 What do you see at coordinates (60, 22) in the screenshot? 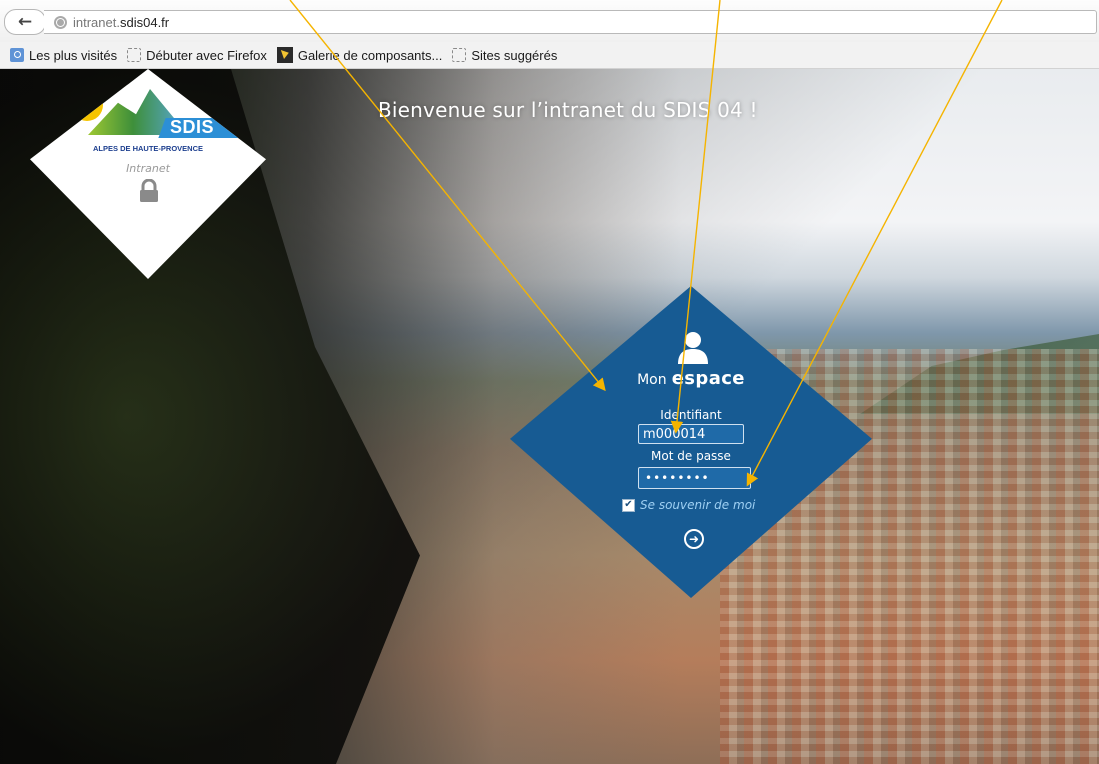
I see `globe-icon` at bounding box center [60, 22].